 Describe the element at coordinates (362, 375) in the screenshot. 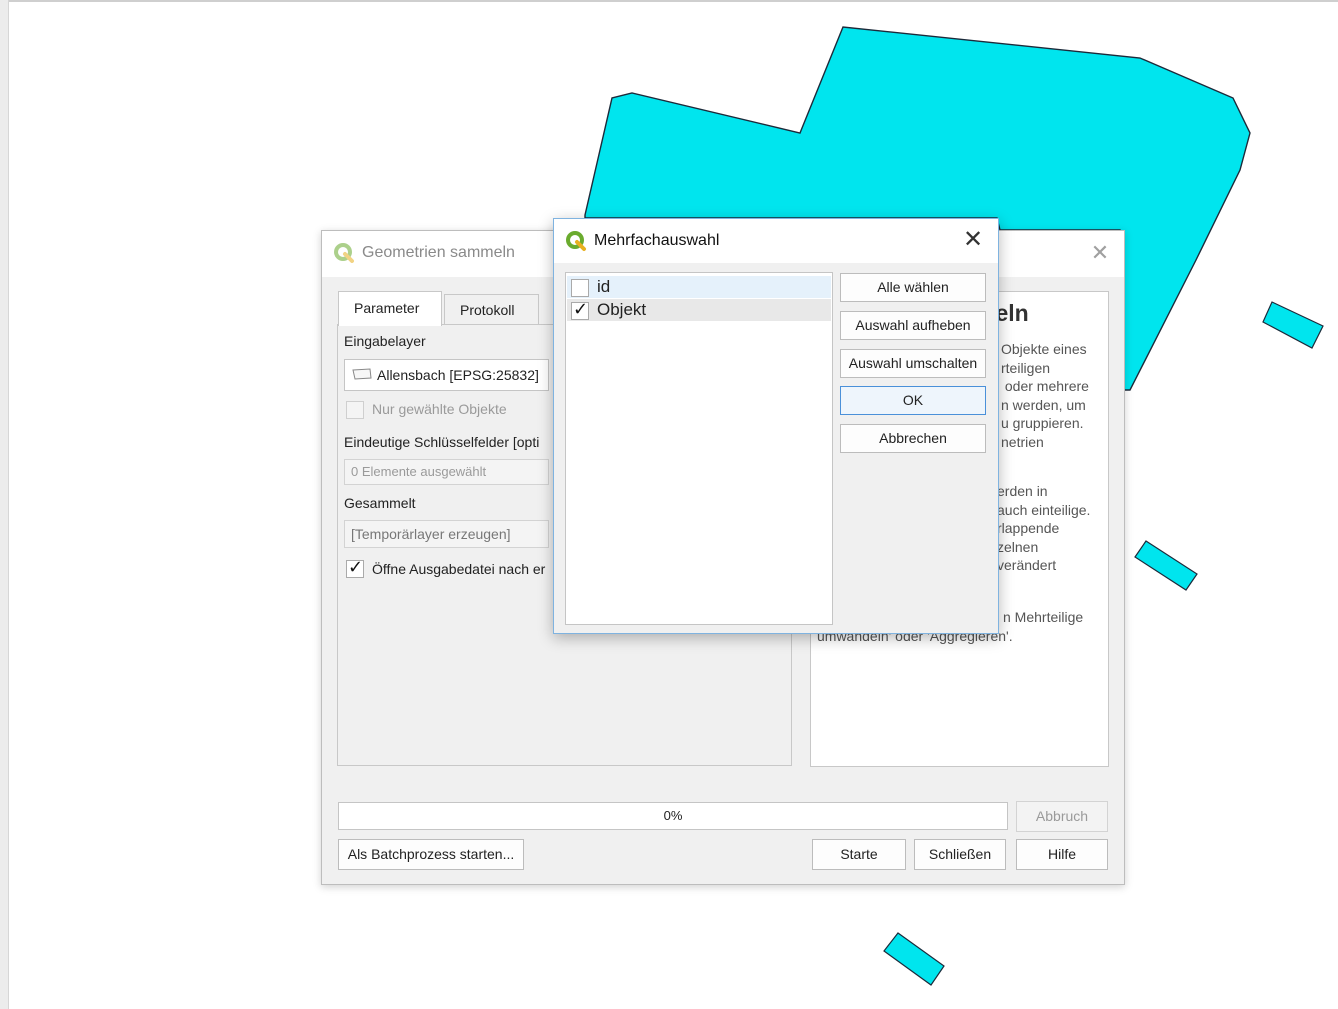

I see `polygon-layer-icon` at that location.